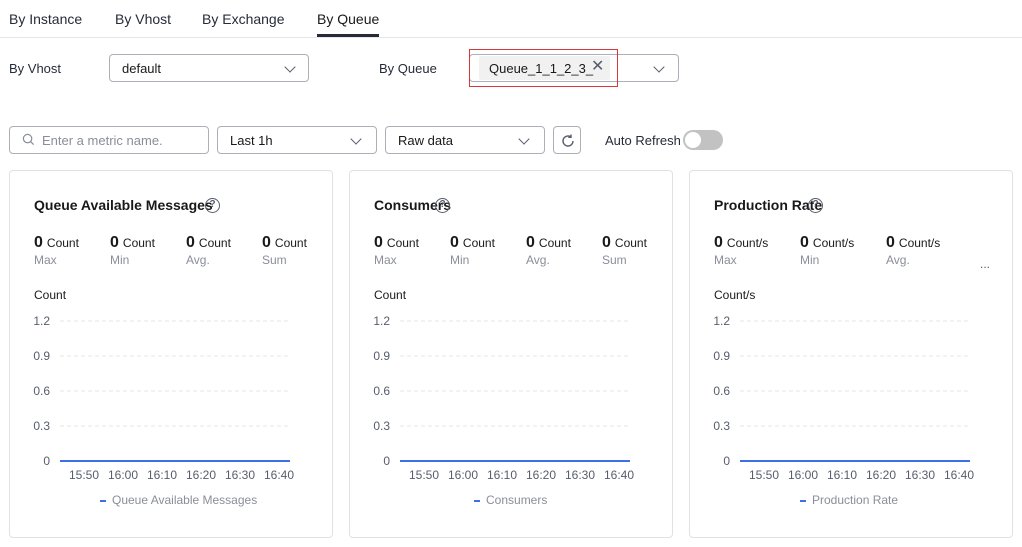 This screenshot has height=547, width=1022. Describe the element at coordinates (543, 68) in the screenshot. I see `highlight-box` at that location.